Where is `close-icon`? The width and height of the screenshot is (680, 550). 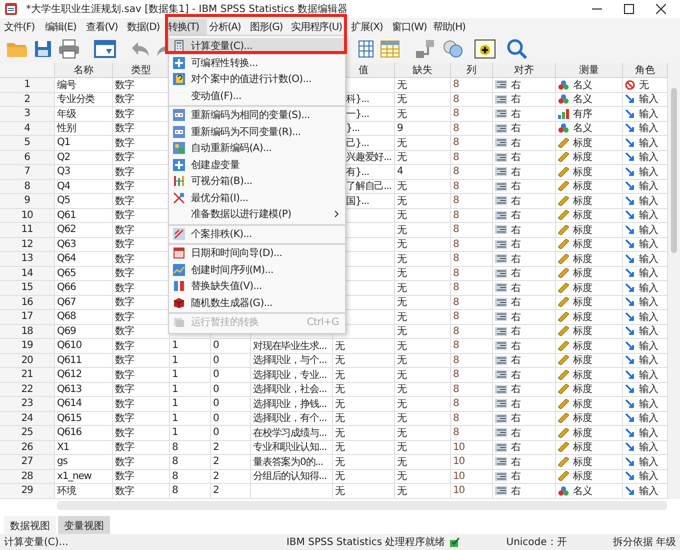 close-icon is located at coordinates (661, 9).